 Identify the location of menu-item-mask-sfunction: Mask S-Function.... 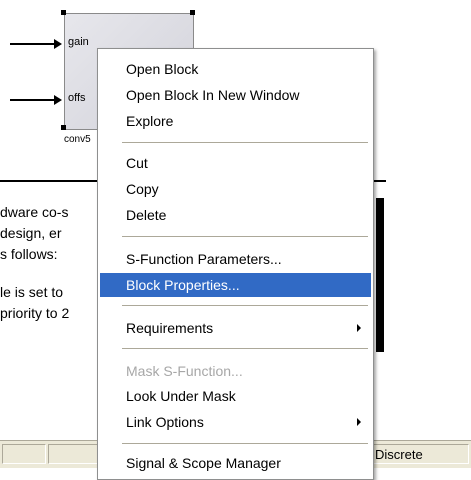
(184, 371).